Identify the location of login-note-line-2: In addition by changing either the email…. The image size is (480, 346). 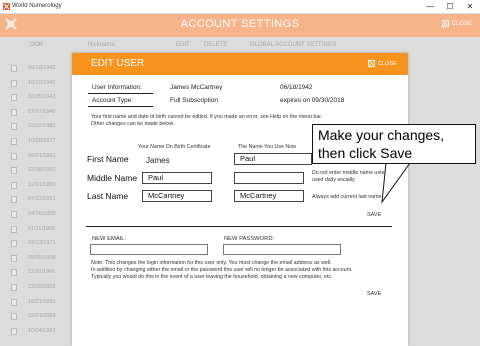
(222, 270).